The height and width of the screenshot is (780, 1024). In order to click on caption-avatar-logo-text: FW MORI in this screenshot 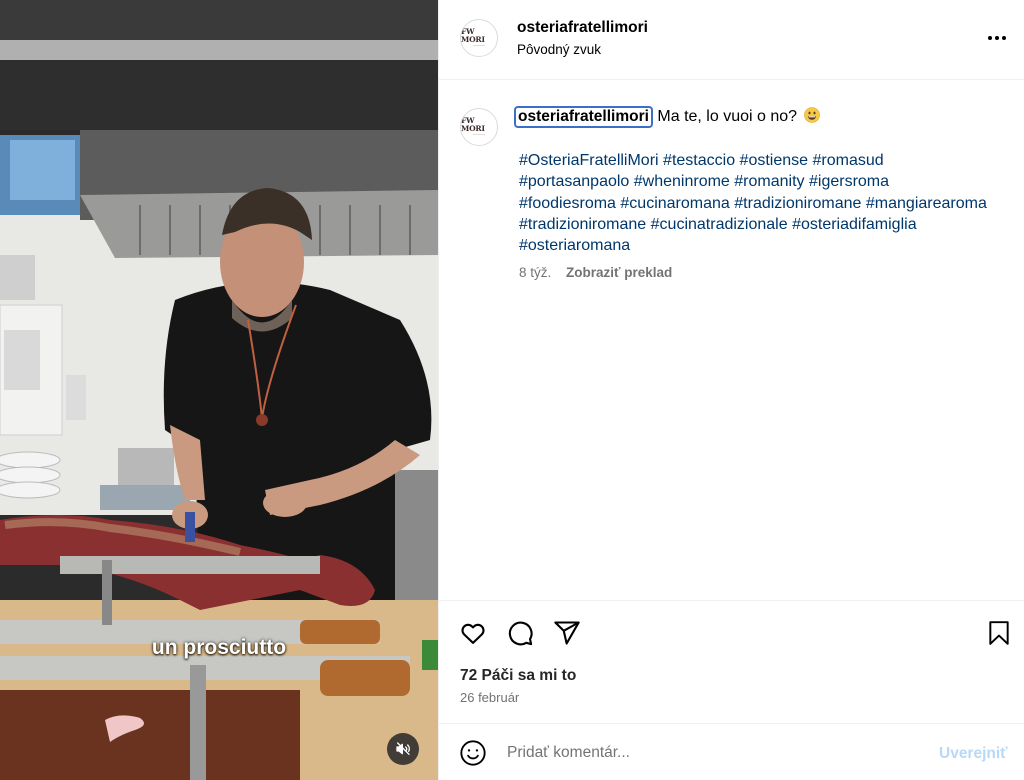, I will do `click(473, 124)`.